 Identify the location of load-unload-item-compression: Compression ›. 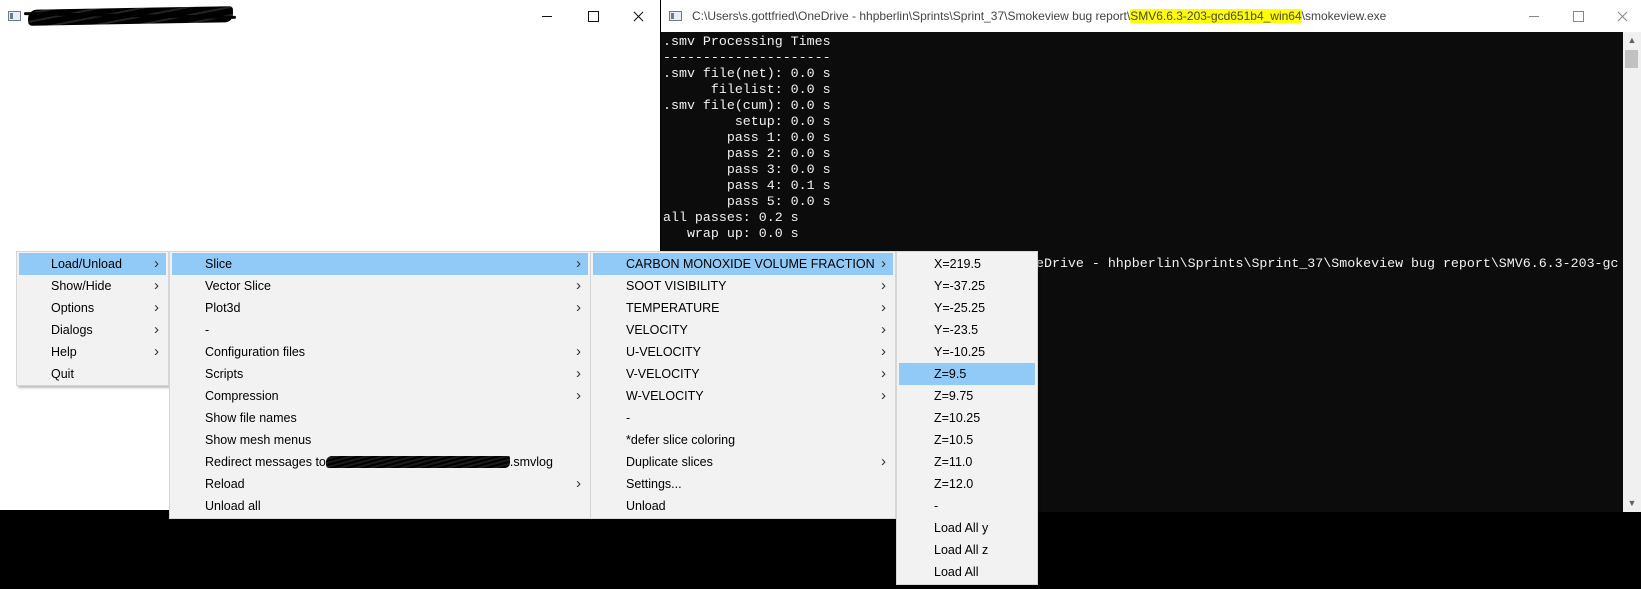
(380, 396).